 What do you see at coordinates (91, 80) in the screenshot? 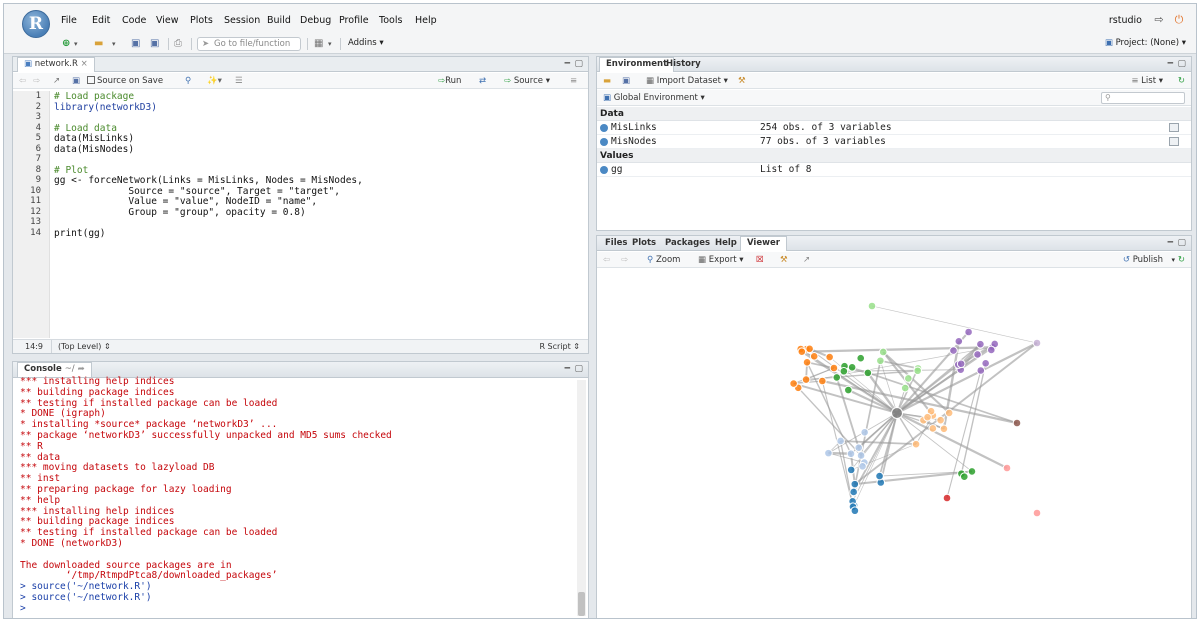
I see `checkbox` at bounding box center [91, 80].